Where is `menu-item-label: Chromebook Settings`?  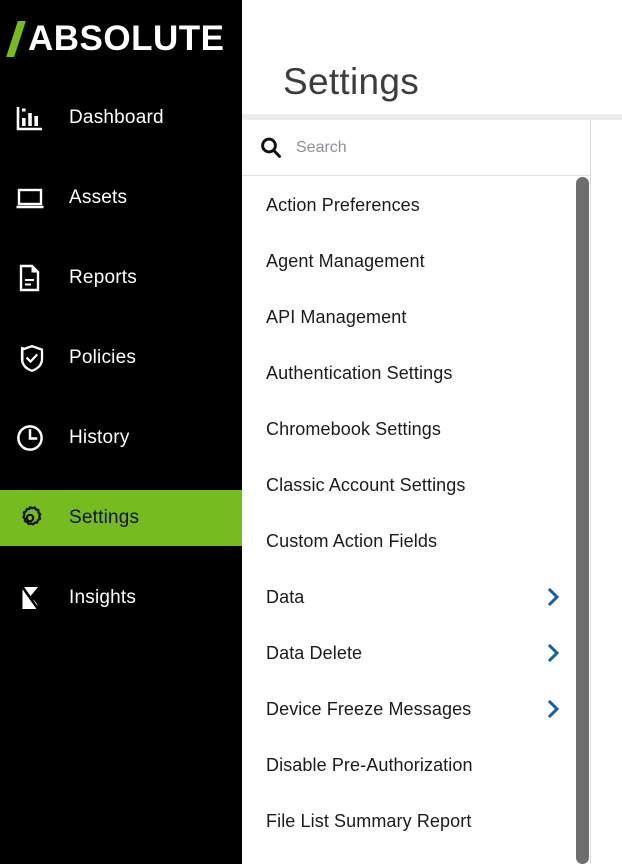
menu-item-label: Chromebook Settings is located at coordinates (353, 428).